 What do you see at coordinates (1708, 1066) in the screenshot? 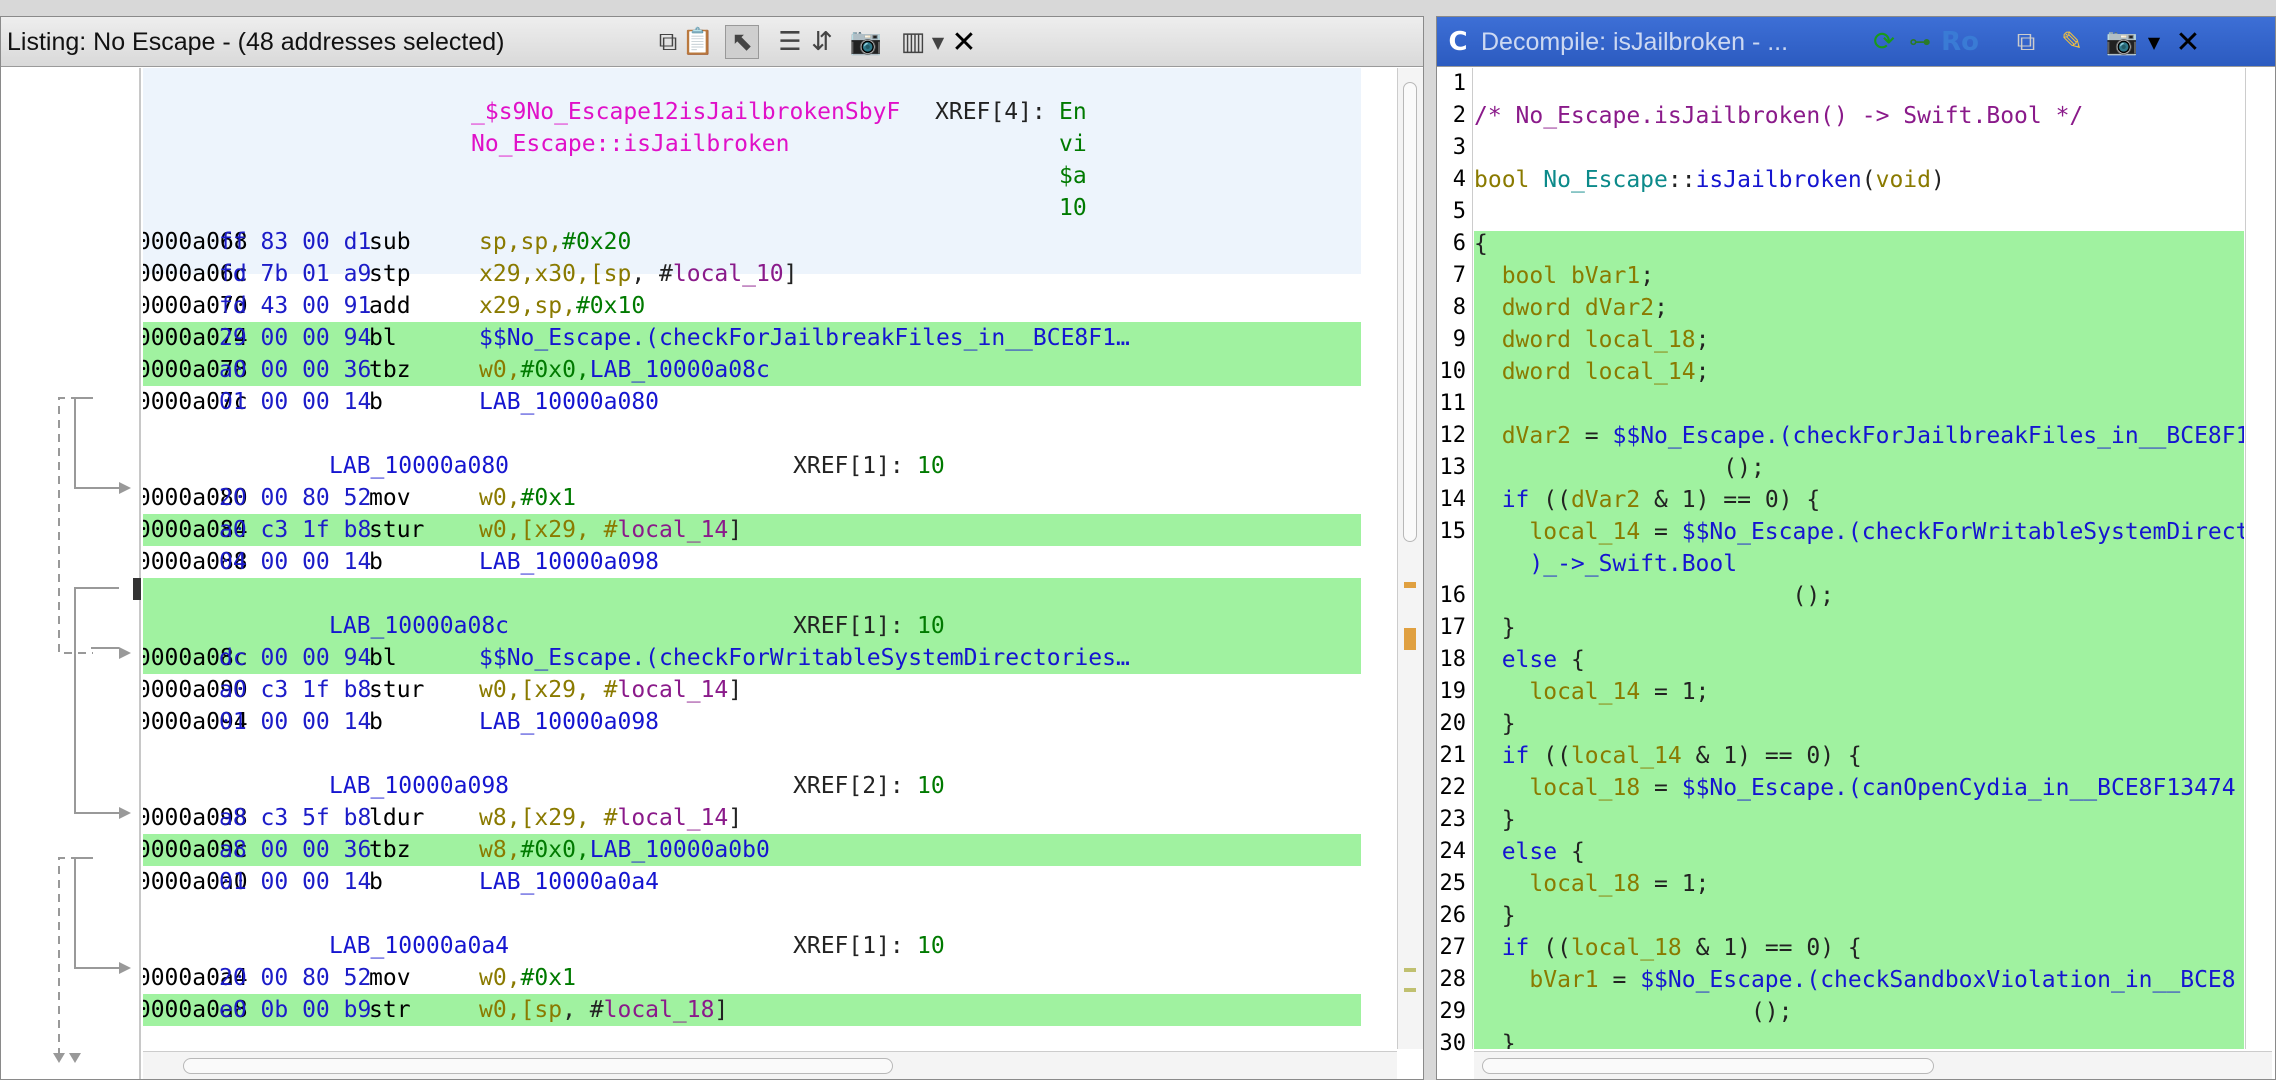
I see `decompile-hscroll-thumb` at bounding box center [1708, 1066].